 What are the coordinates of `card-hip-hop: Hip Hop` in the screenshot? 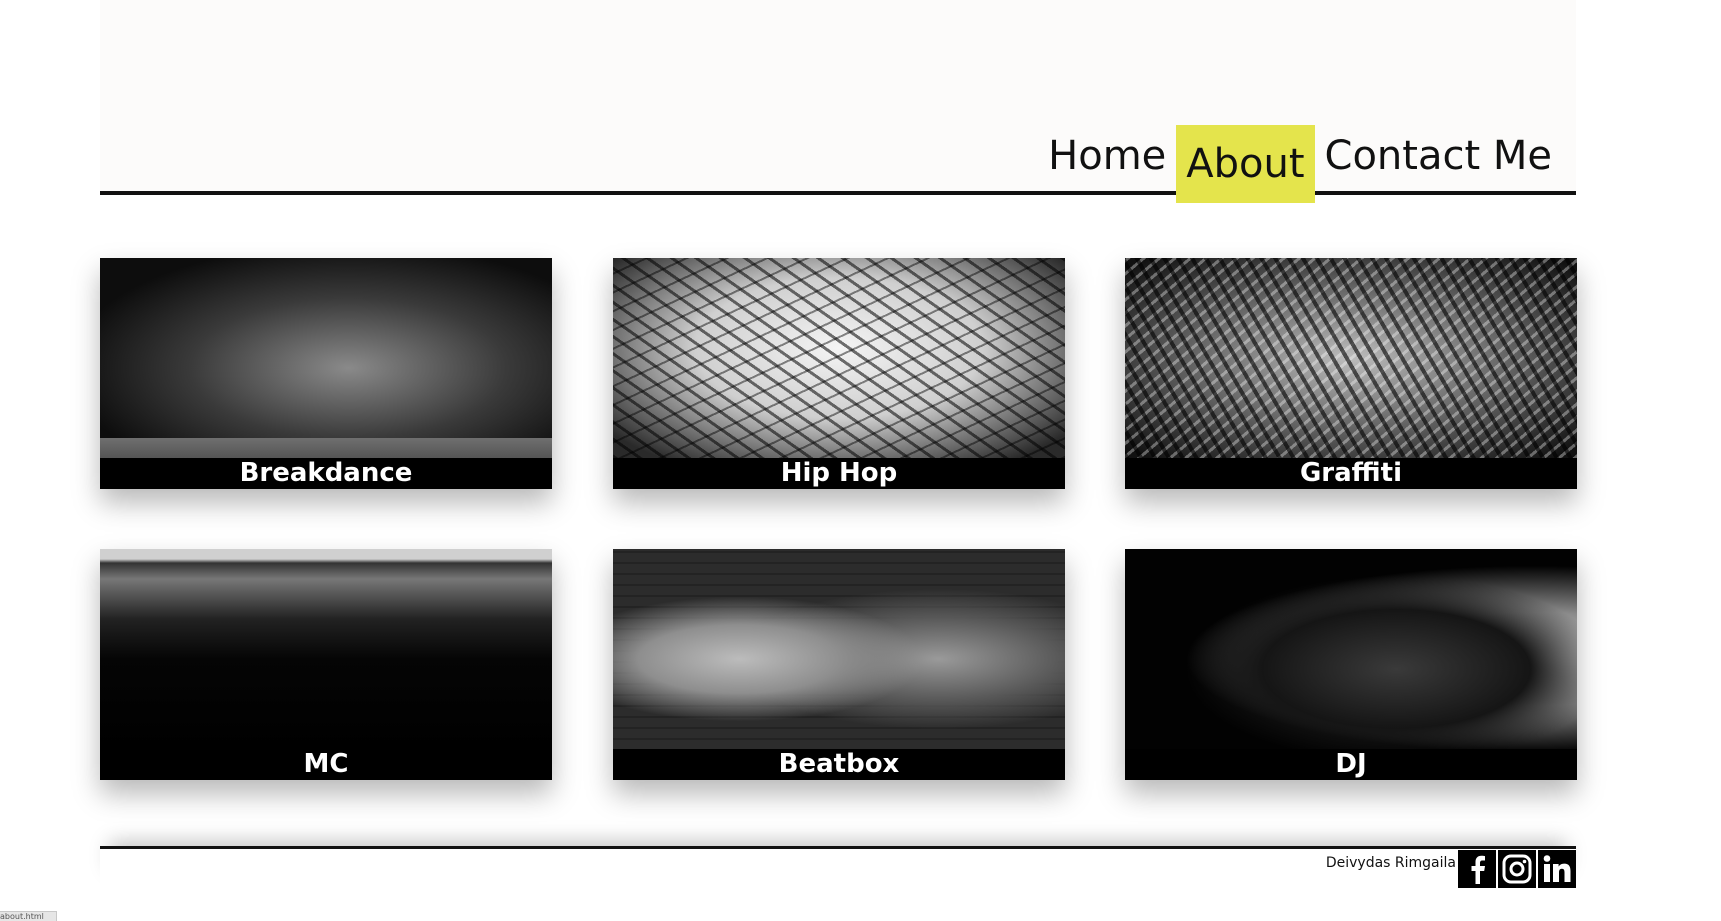 It's located at (839, 373).